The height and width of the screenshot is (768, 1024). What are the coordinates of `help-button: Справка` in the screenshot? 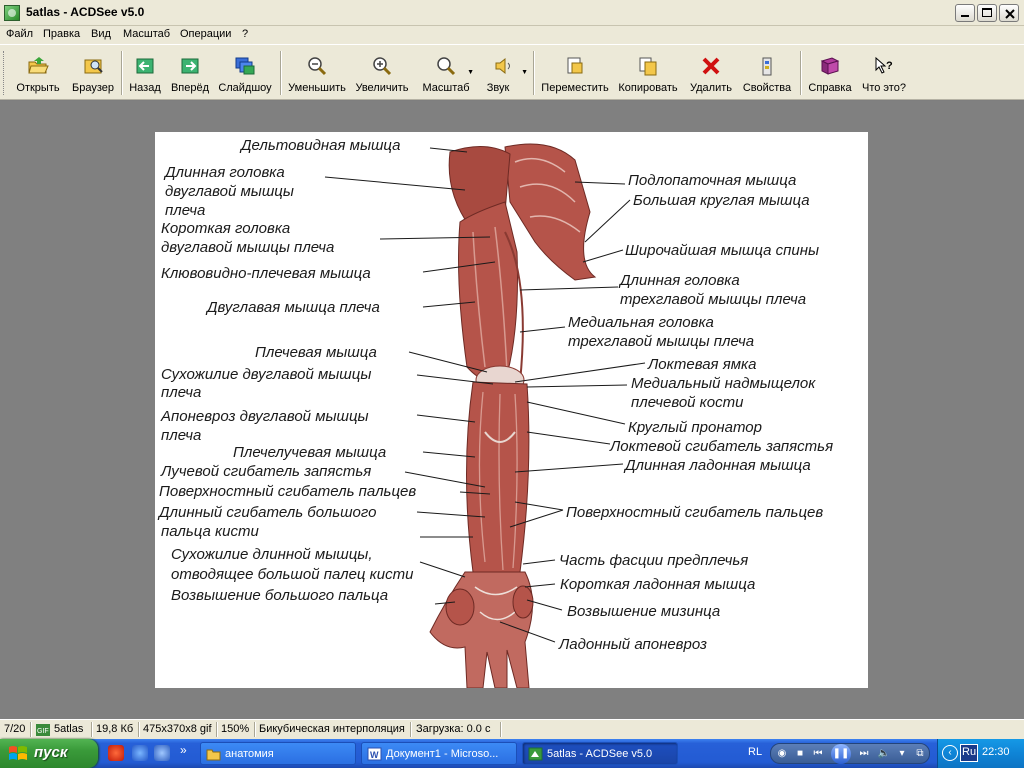 It's located at (830, 73).